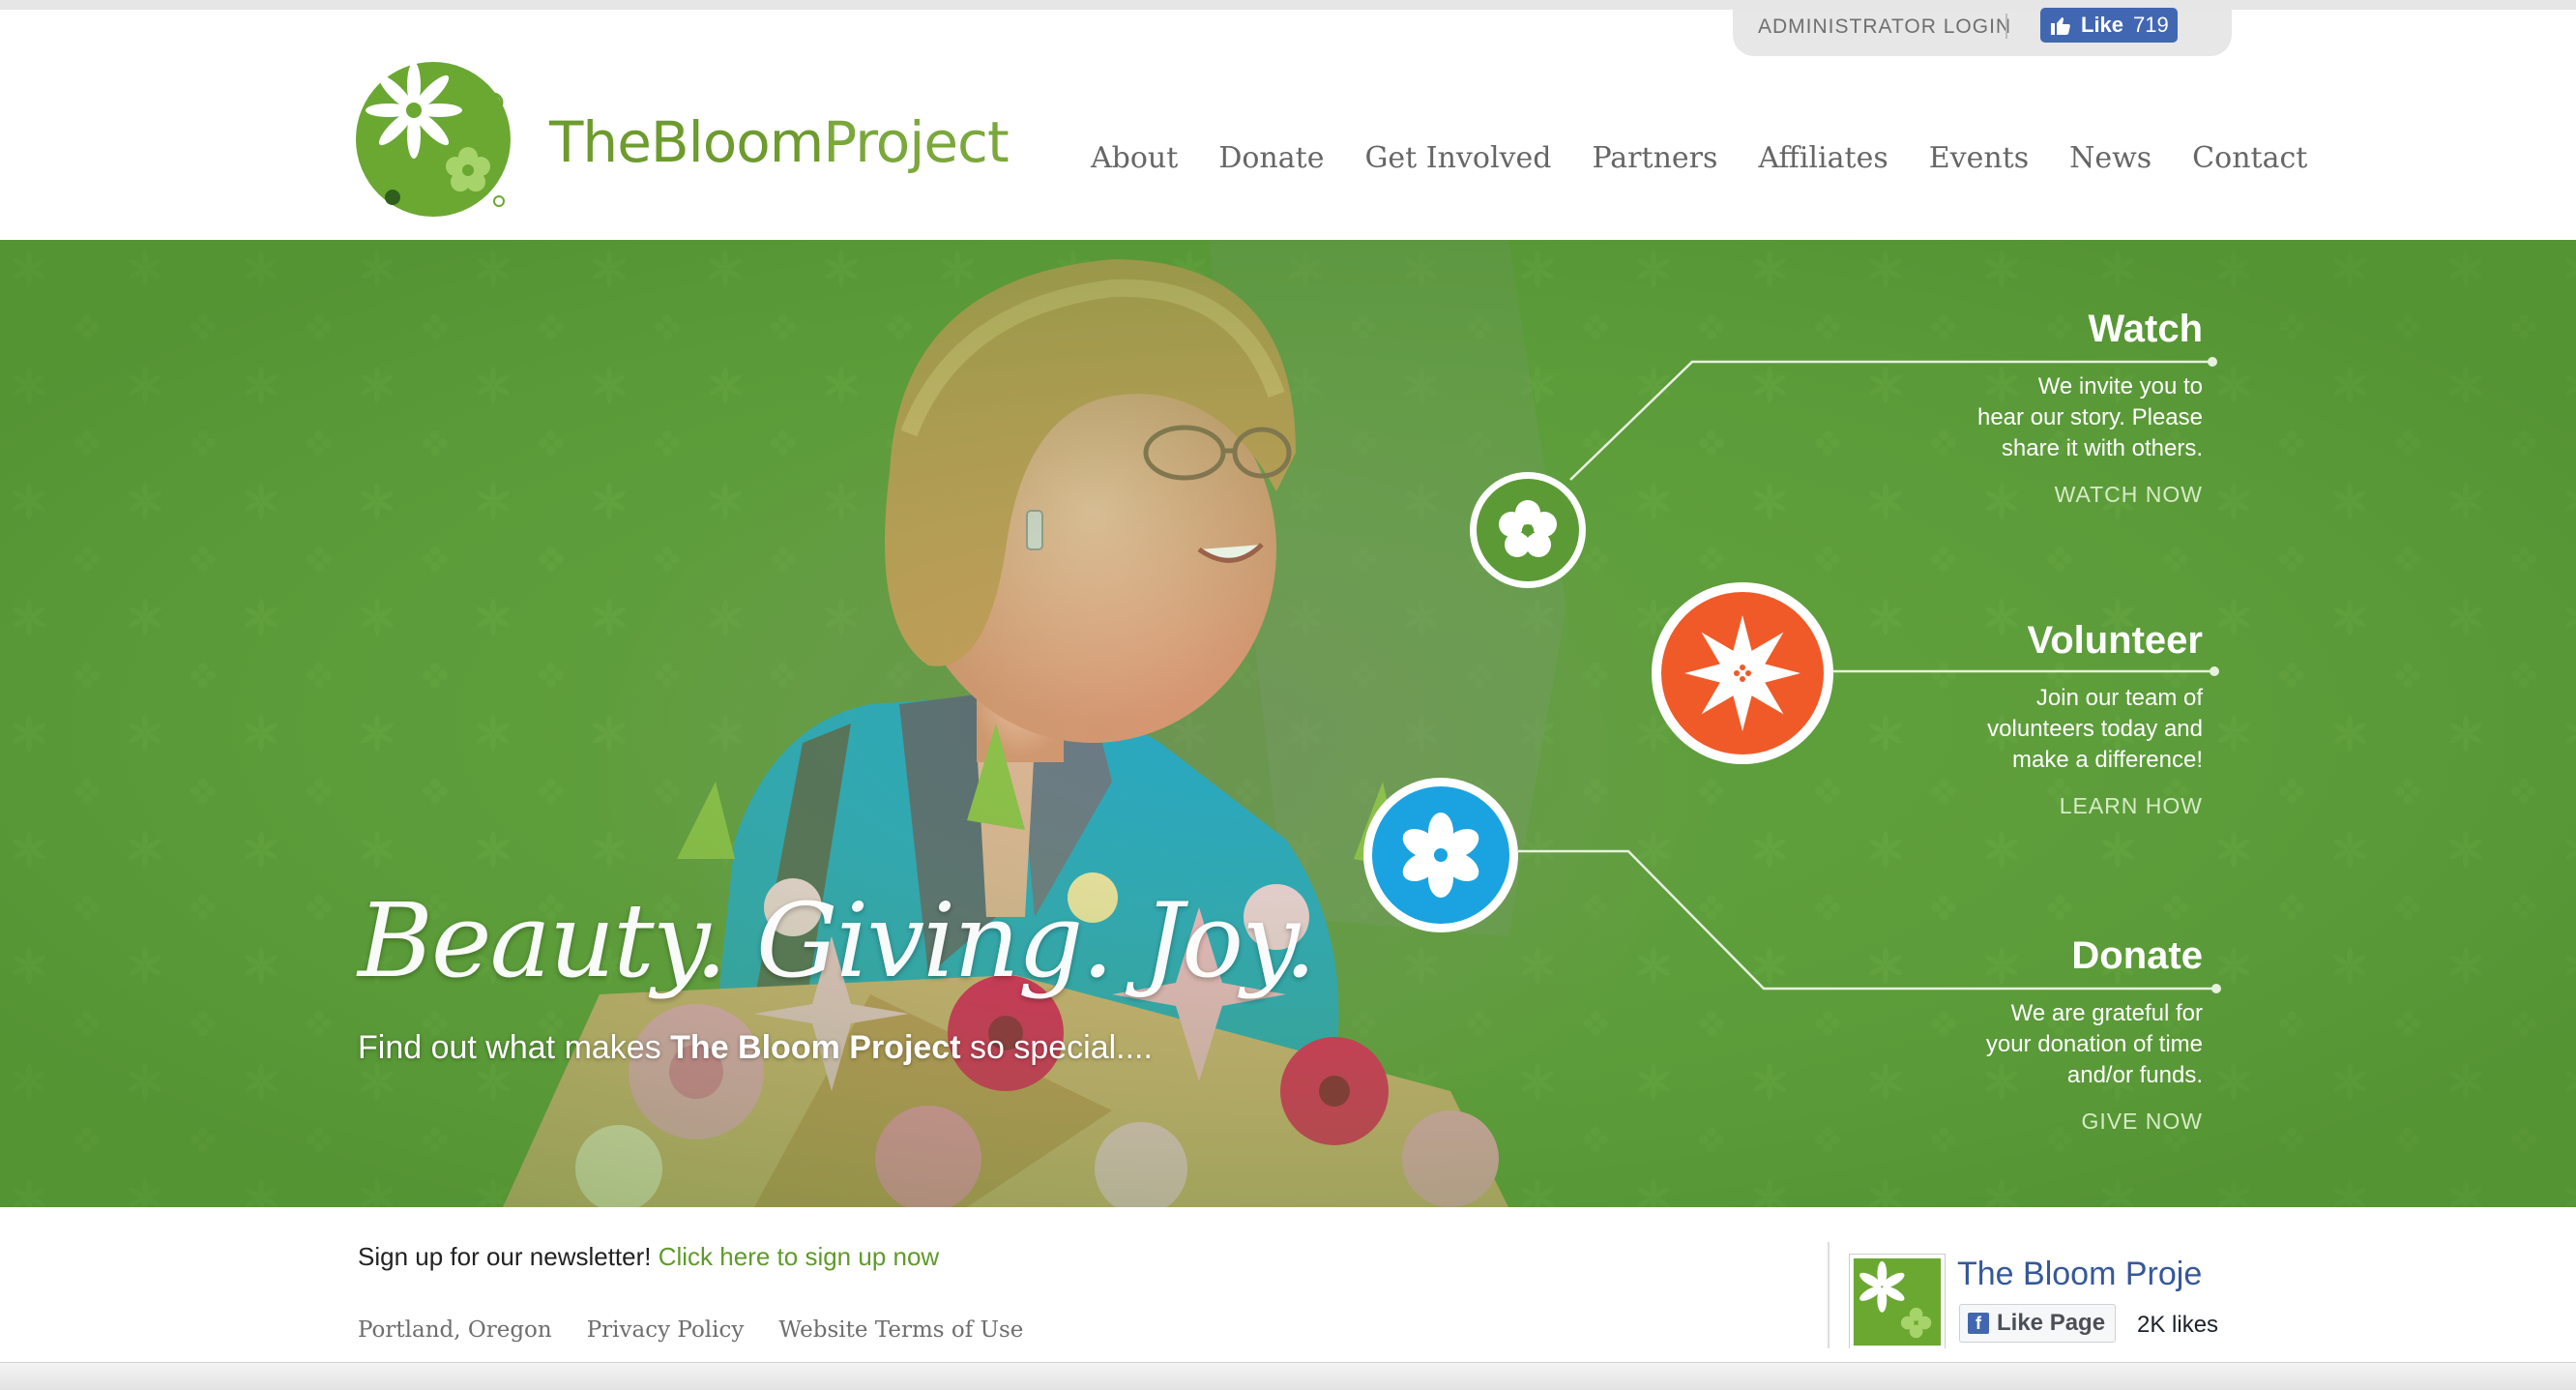  I want to click on facebook-likes-count: 2K likes, so click(2178, 1325).